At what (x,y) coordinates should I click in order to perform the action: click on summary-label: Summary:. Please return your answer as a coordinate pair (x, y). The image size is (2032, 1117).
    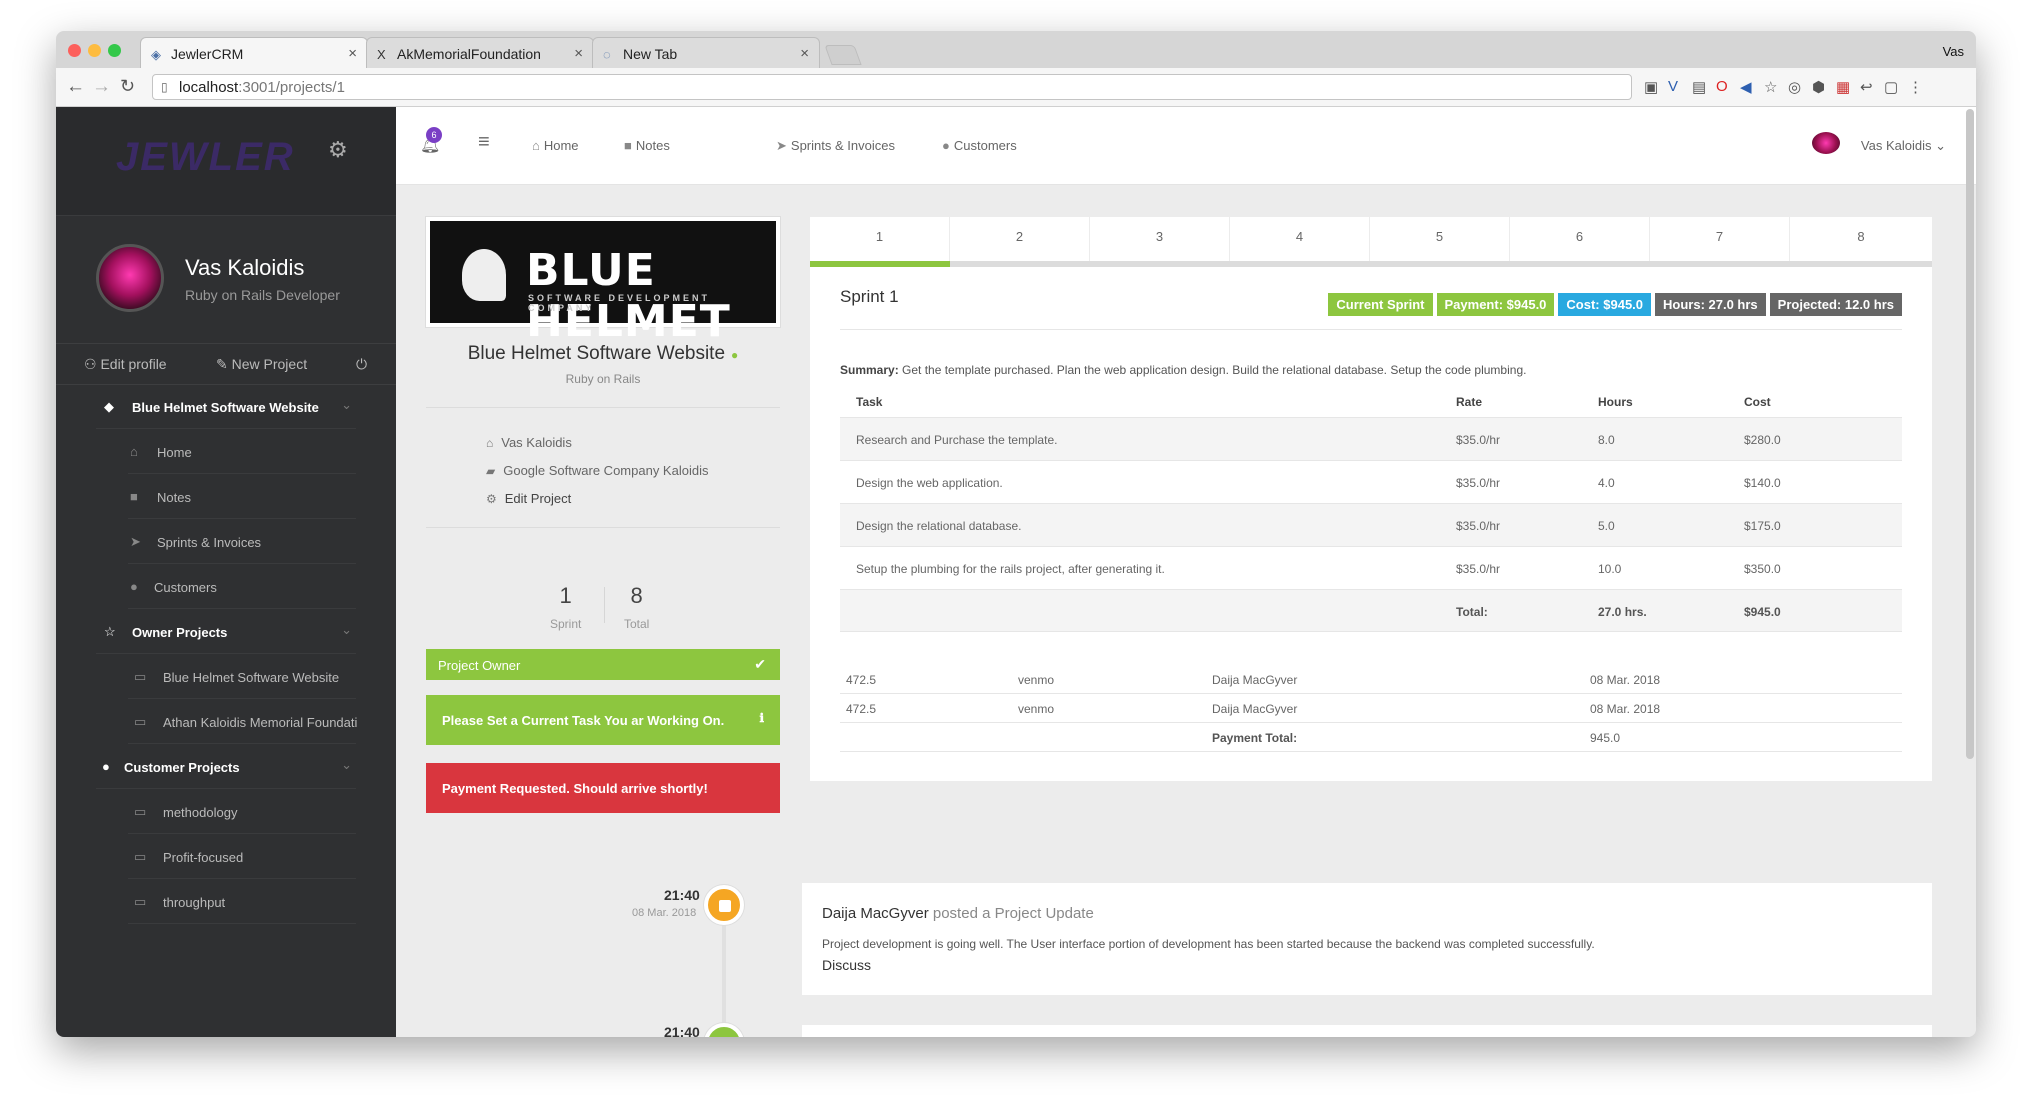
    Looking at the image, I should click on (869, 370).